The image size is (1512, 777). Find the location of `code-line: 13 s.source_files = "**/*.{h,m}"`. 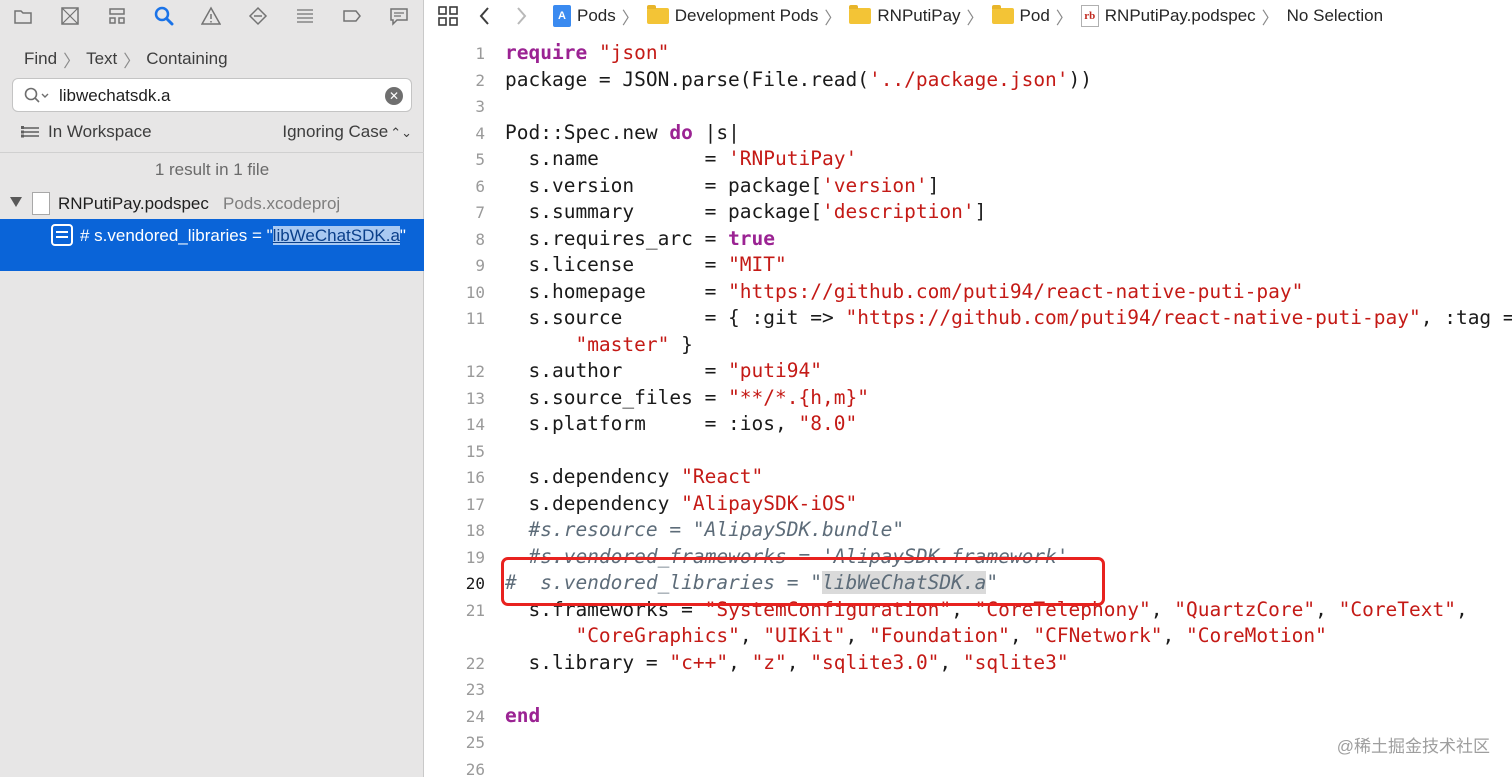

code-line: 13 s.source_files = "**/*.{h,m}" is located at coordinates (968, 398).